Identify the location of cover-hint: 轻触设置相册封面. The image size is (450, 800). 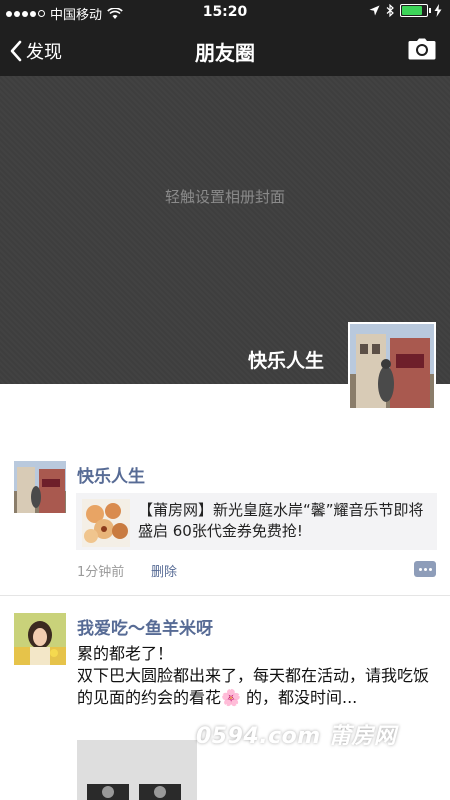
(224, 197).